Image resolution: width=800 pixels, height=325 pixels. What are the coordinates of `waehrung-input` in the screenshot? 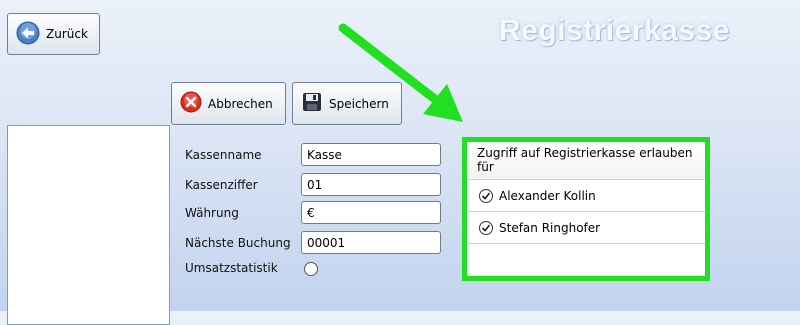 It's located at (371, 212).